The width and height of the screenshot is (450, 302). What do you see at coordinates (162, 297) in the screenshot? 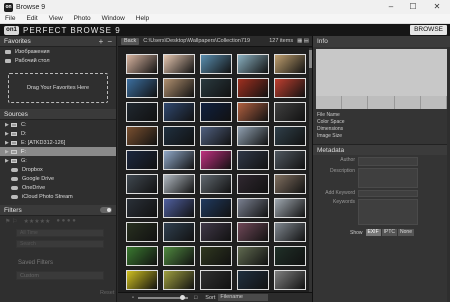
I see `thumbnail-size-slider` at bounding box center [162, 297].